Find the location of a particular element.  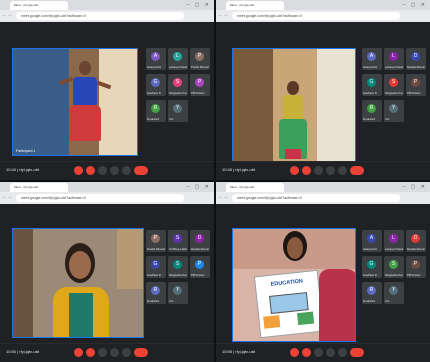

main-video: EDUCATION is located at coordinates (294, 285).